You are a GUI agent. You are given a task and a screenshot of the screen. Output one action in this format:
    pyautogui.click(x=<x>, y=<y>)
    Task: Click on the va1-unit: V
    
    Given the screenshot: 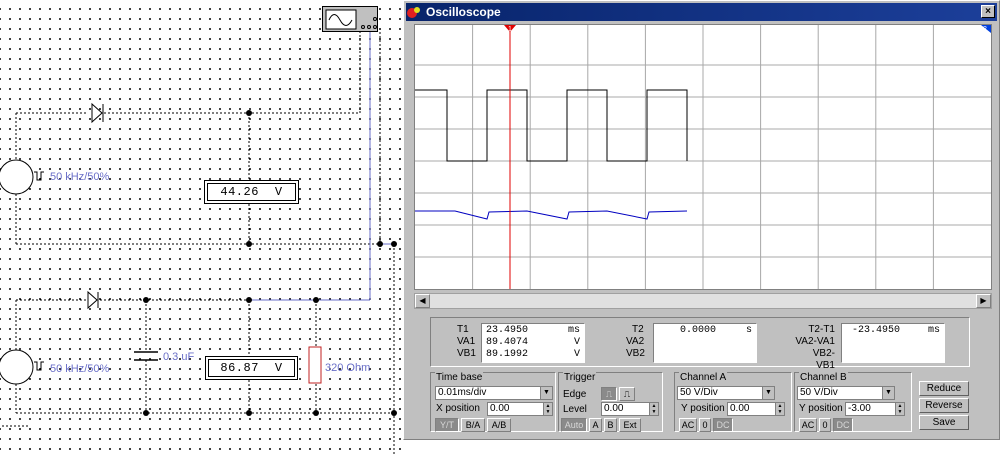 What is the action you would take?
    pyautogui.click(x=576, y=342)
    